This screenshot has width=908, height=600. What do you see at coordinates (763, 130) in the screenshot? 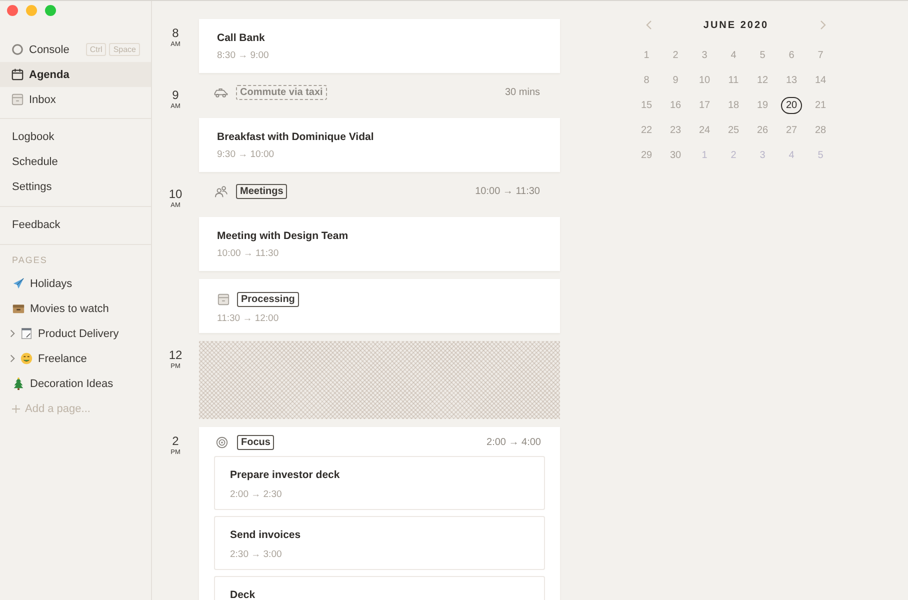
I see `calendar-day: 26` at bounding box center [763, 130].